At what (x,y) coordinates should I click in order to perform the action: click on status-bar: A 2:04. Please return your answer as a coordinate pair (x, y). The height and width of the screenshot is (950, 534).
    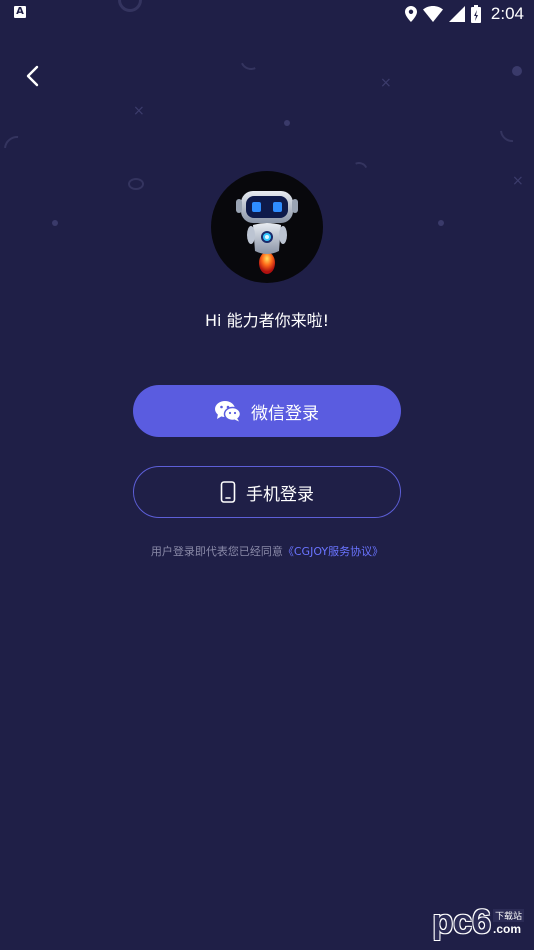
    Looking at the image, I should click on (267, 14).